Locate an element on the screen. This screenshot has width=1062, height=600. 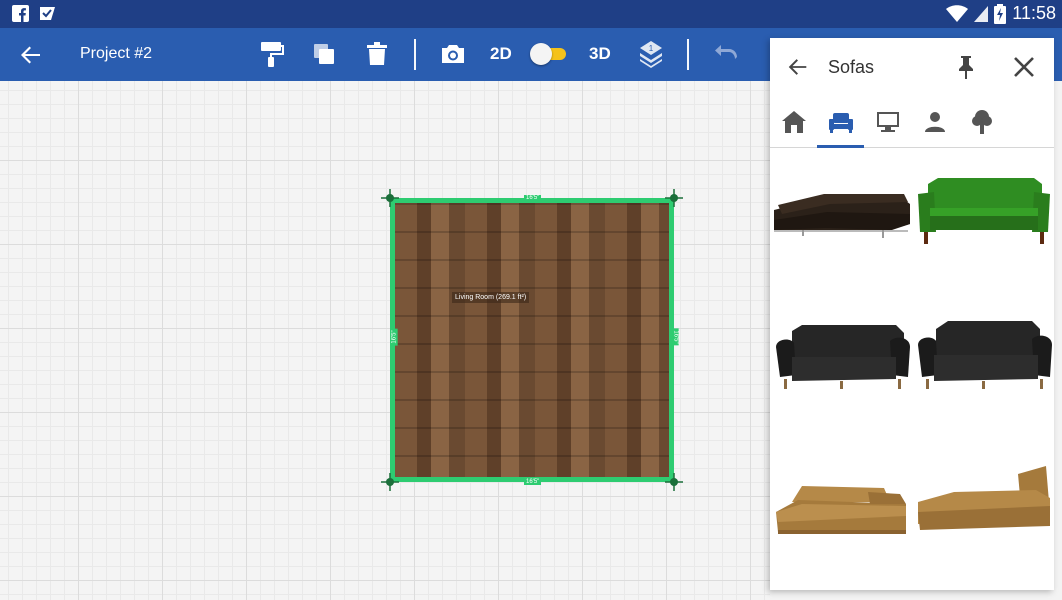
tan-corner-sofa-image is located at coordinates (841, 510).